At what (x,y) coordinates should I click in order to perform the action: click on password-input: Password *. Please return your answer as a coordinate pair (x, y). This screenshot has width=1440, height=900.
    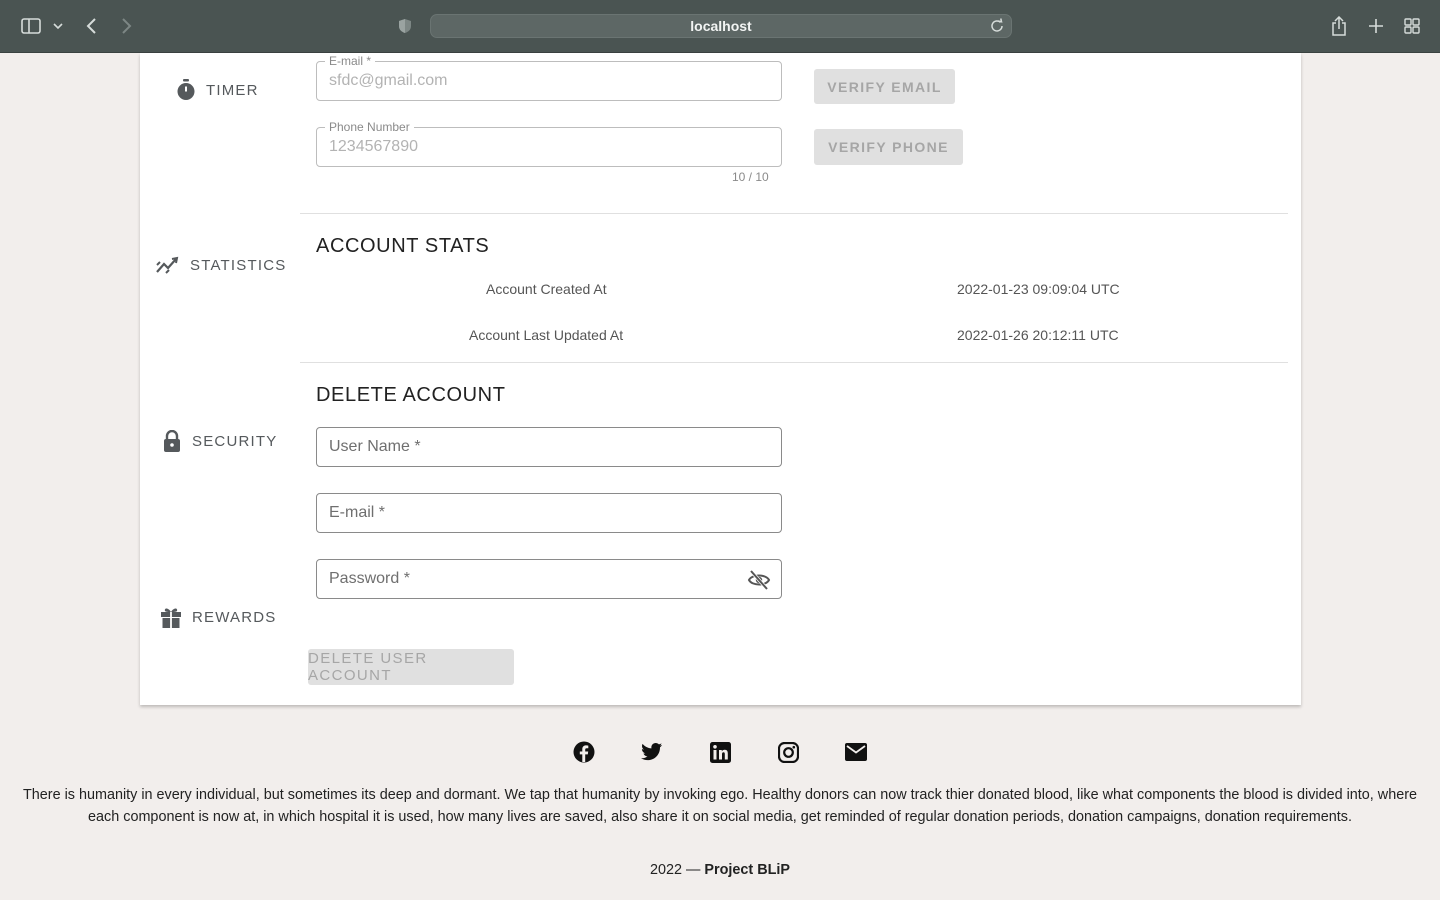
    Looking at the image, I should click on (549, 579).